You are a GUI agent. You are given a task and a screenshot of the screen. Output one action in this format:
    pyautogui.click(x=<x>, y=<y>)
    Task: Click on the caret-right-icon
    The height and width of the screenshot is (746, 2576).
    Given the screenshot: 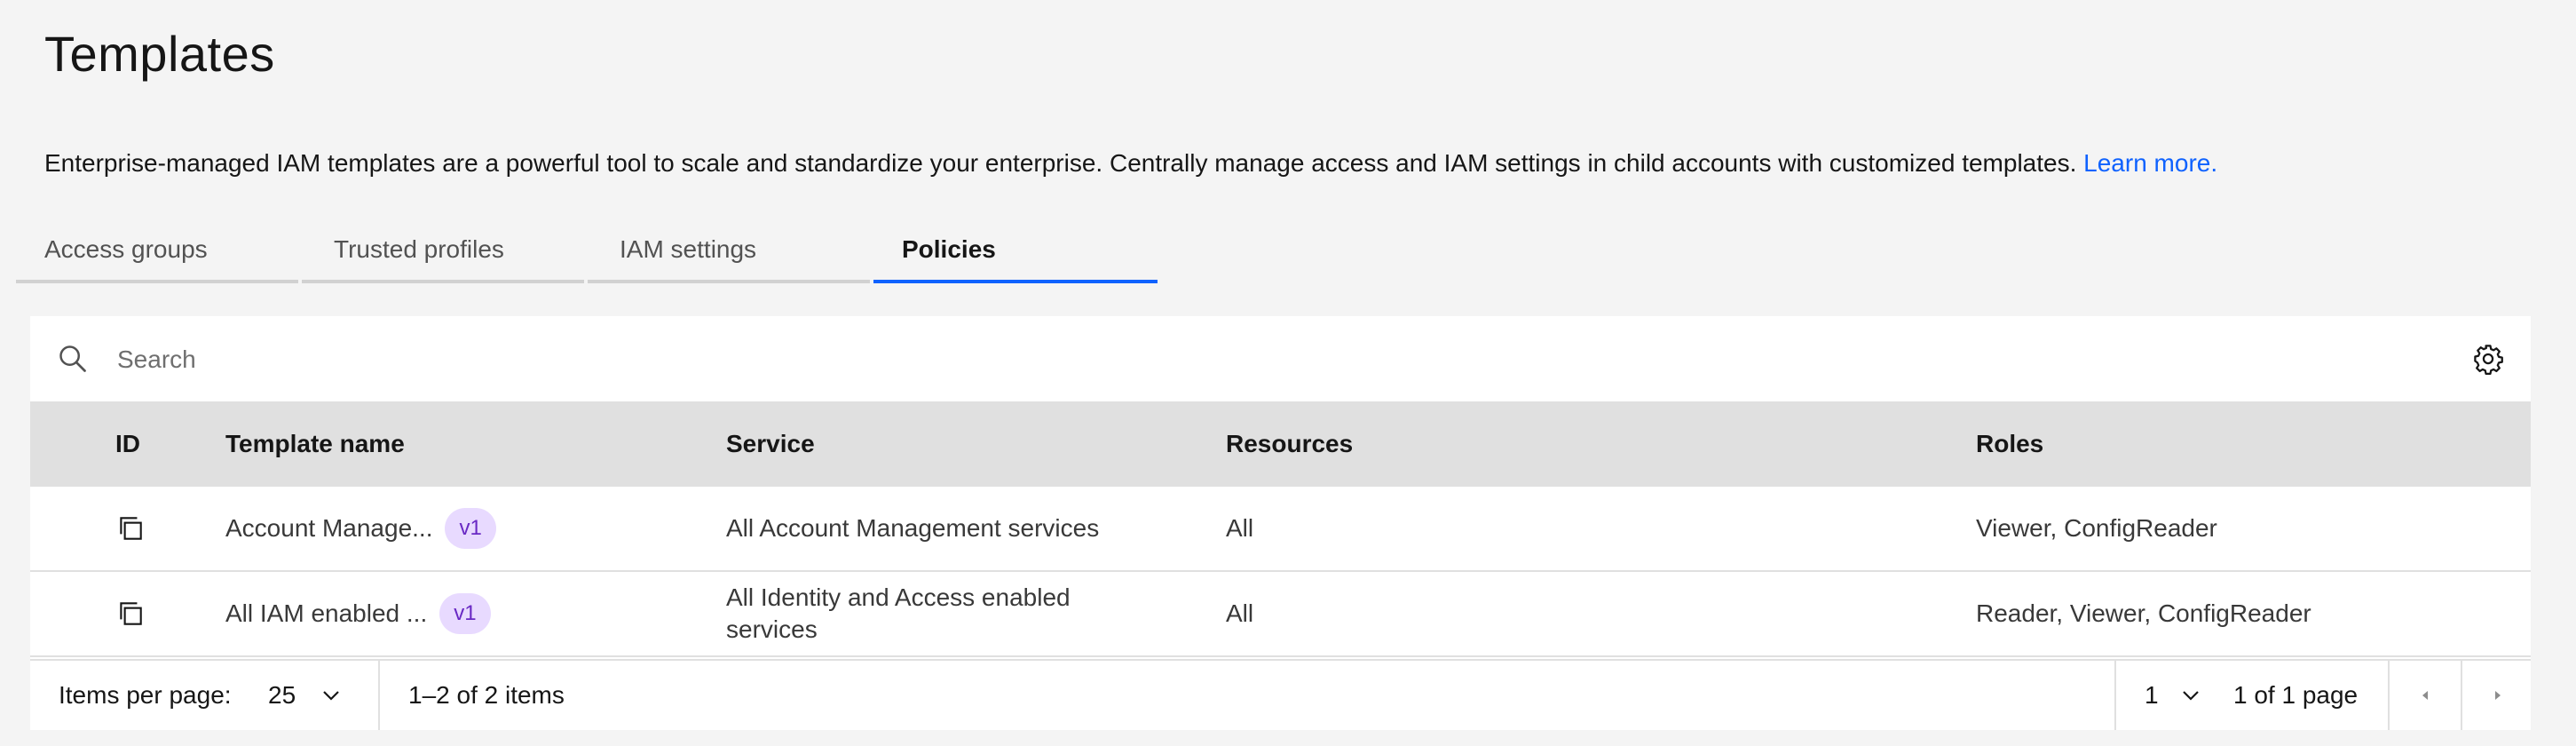 What is the action you would take?
    pyautogui.click(x=2498, y=696)
    